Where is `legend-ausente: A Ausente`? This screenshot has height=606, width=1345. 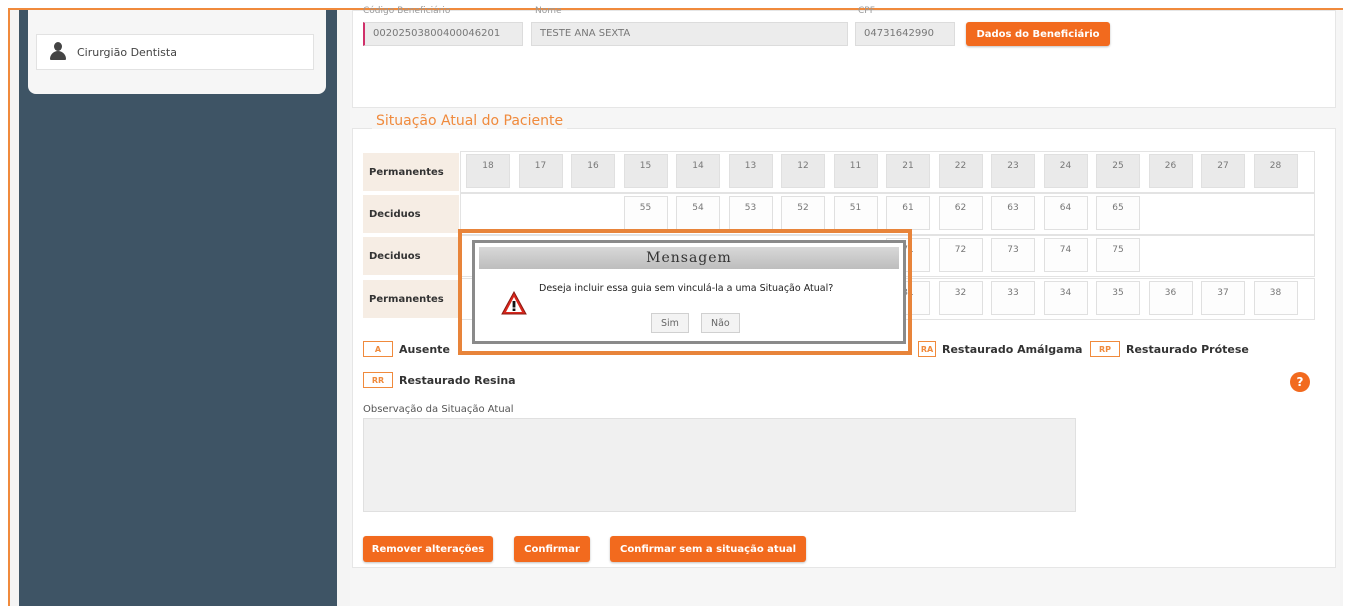
legend-ausente: A Ausente is located at coordinates (406, 349).